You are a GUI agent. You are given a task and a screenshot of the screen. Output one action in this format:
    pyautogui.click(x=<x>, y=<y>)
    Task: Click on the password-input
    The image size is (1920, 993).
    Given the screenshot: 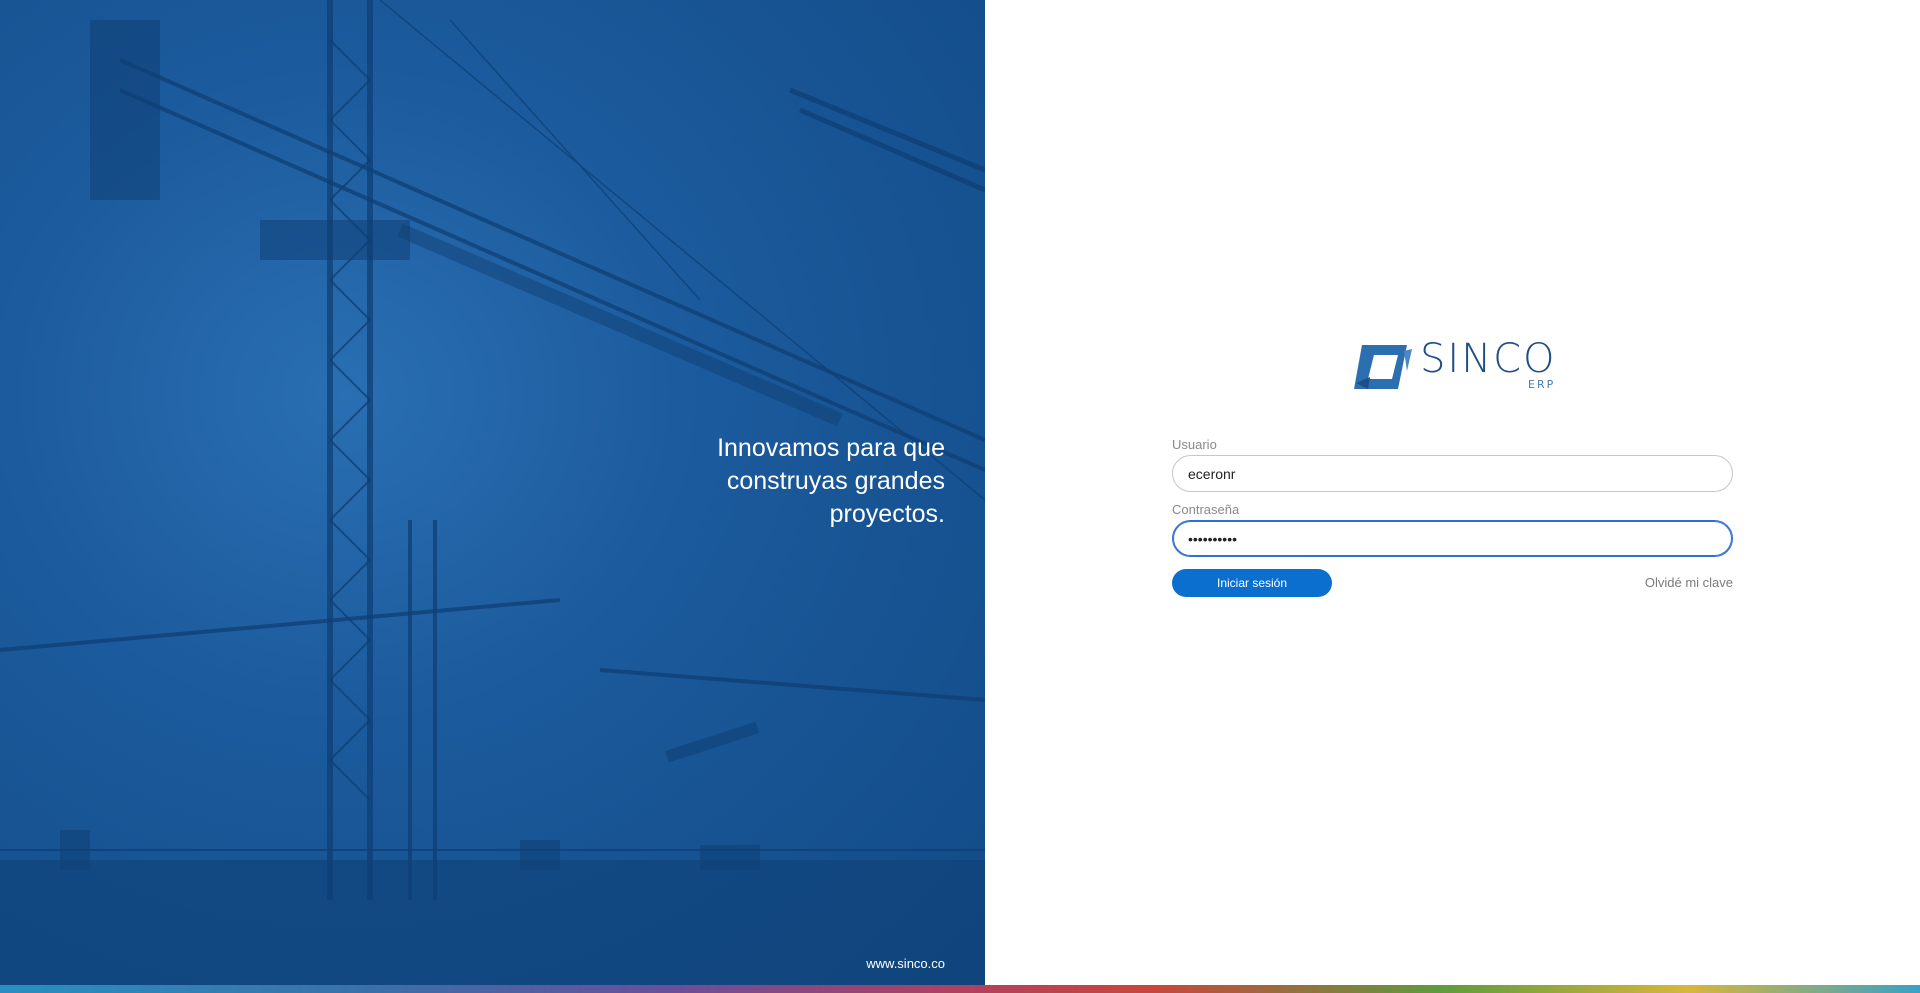 What is the action you would take?
    pyautogui.click(x=1452, y=538)
    